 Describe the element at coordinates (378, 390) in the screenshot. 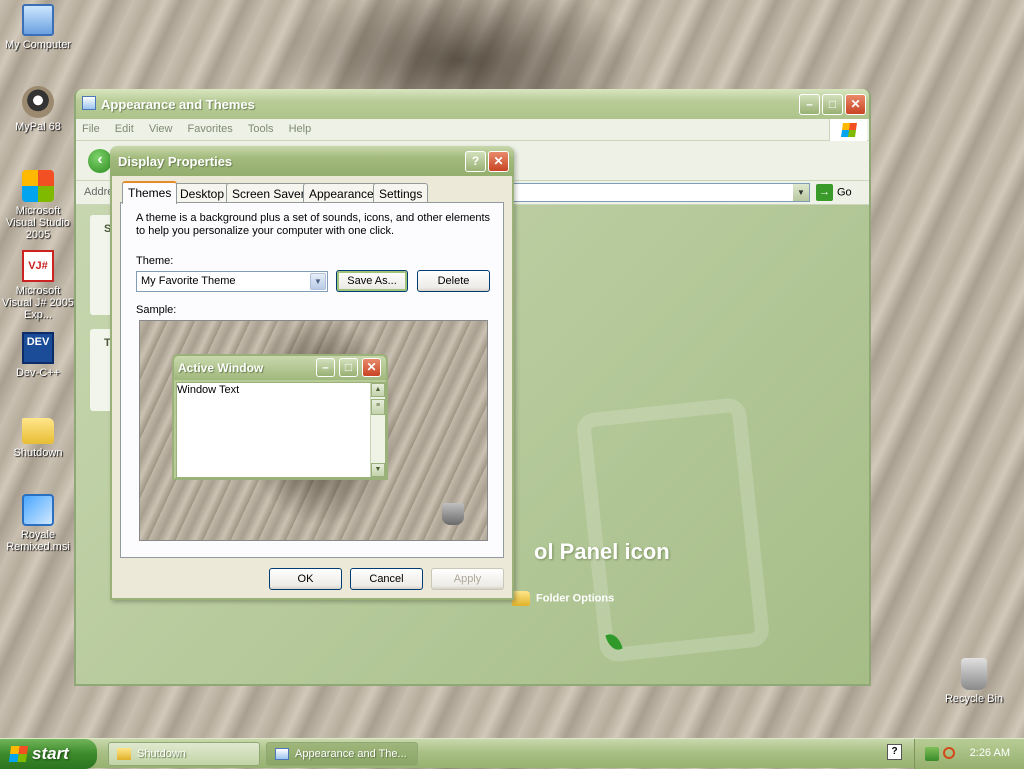

I see `scroll-up-icon: ▲` at that location.